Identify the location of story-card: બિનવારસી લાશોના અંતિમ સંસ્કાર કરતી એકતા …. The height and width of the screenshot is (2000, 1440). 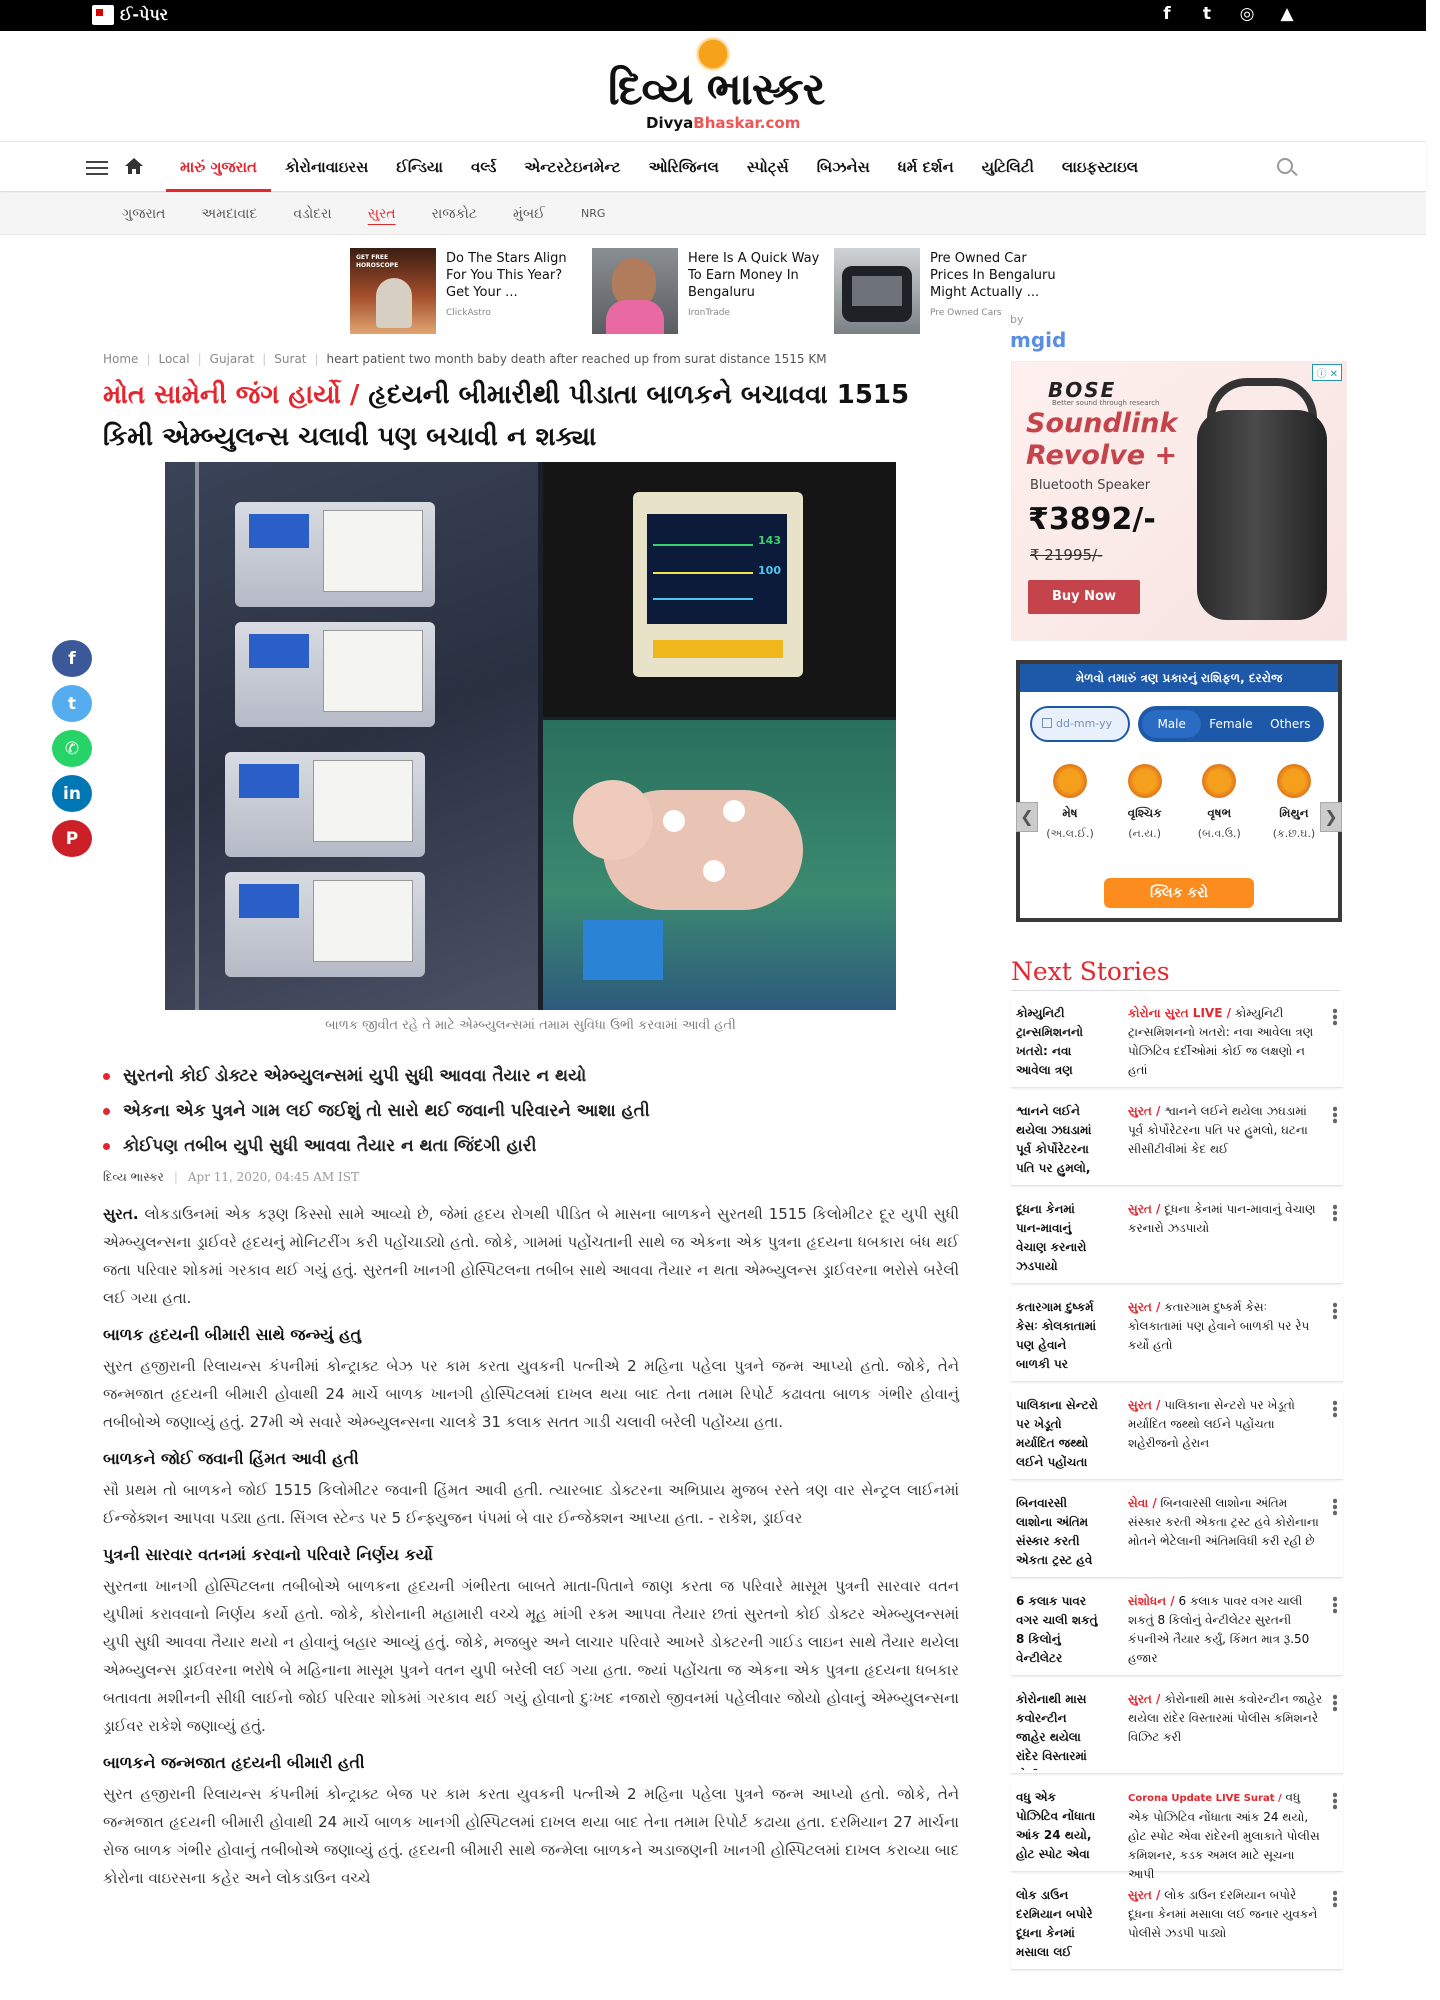
(1177, 1534).